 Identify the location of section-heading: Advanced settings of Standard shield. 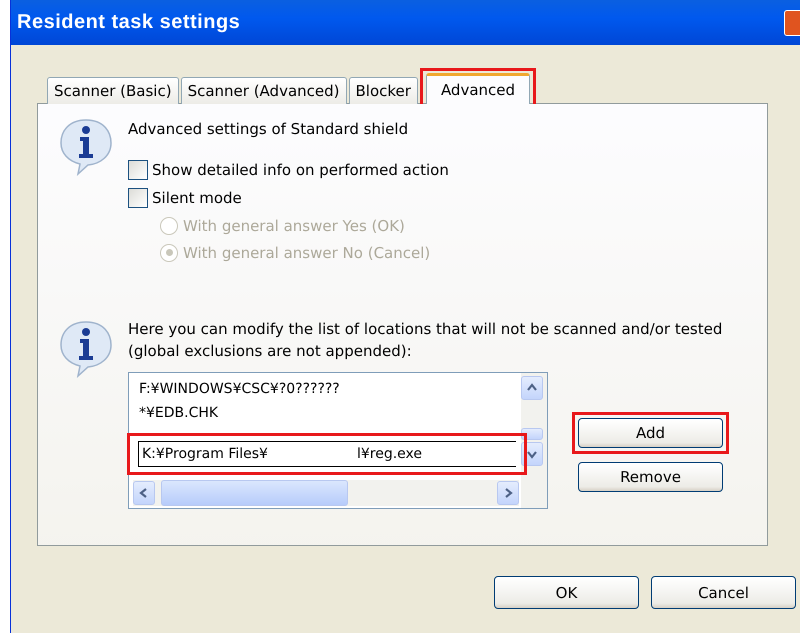
(269, 129).